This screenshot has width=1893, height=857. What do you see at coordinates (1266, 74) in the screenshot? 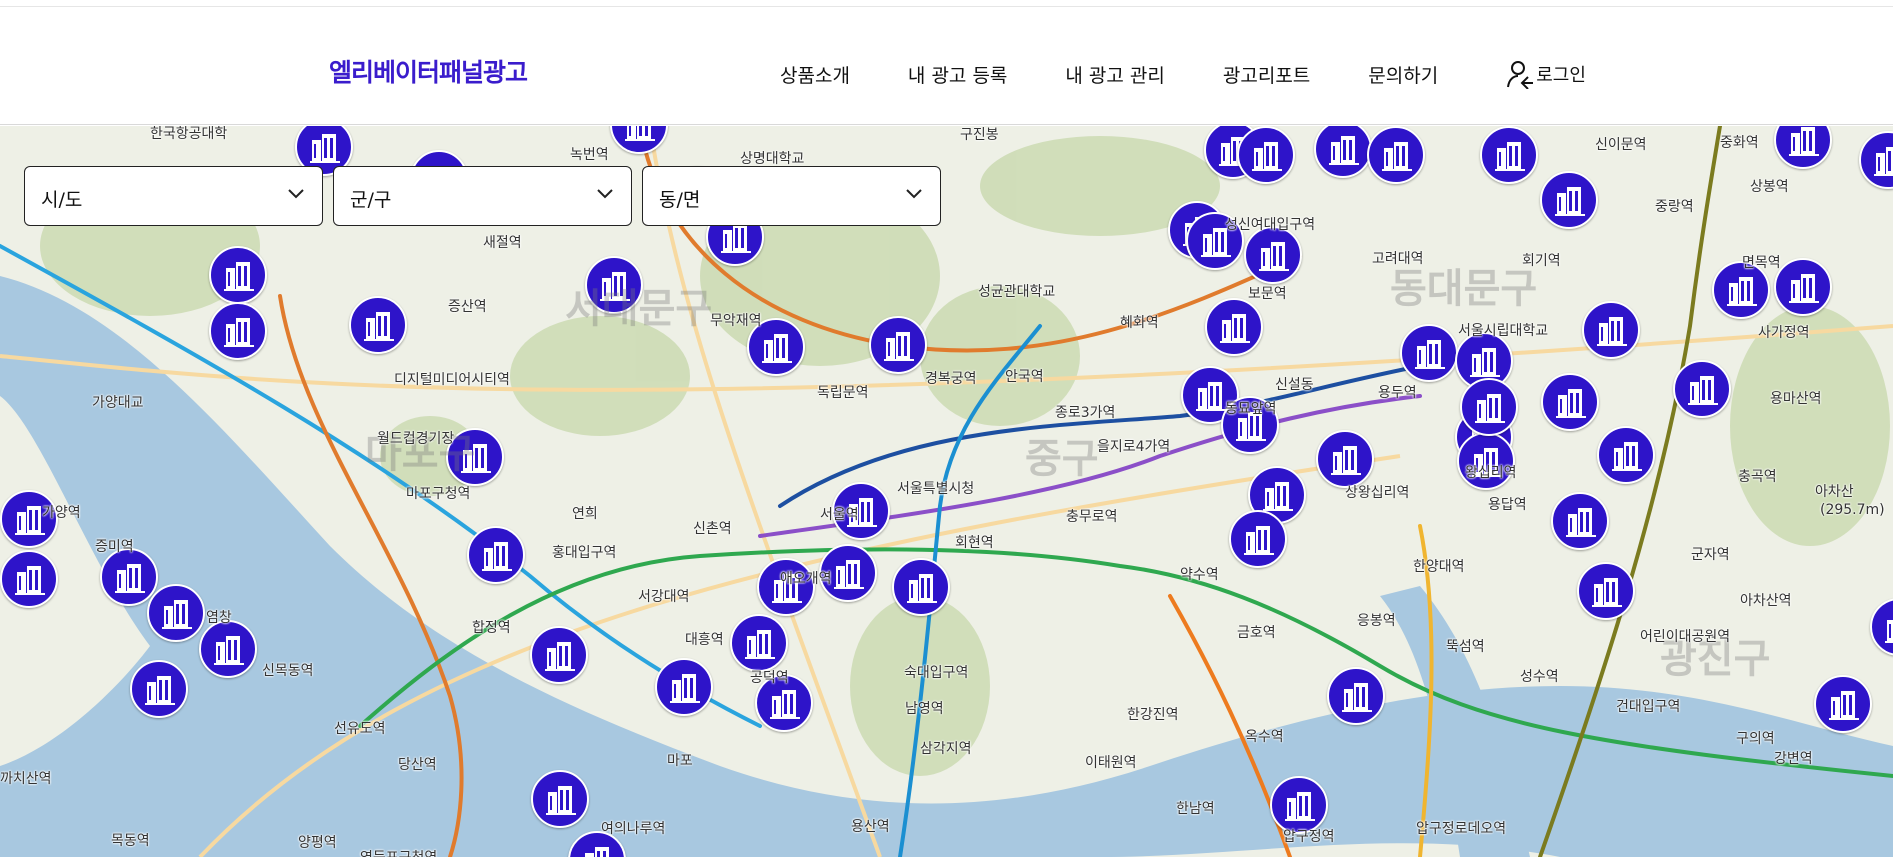
I see `nav-ad-report: 광고리포트` at bounding box center [1266, 74].